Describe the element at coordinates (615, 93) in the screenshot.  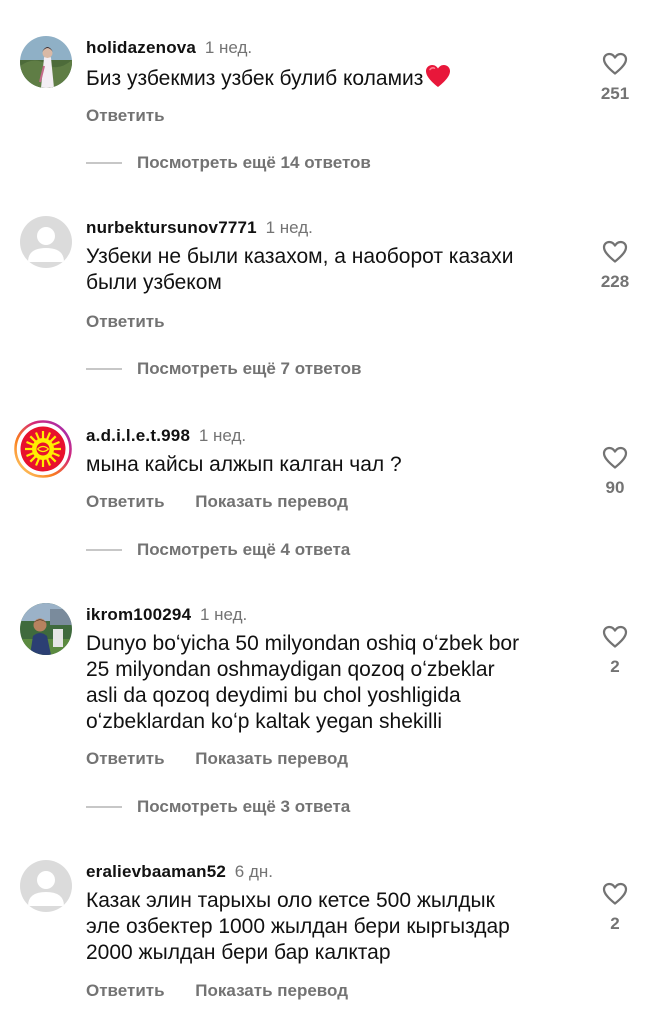
I see `like-count: 251` at that location.